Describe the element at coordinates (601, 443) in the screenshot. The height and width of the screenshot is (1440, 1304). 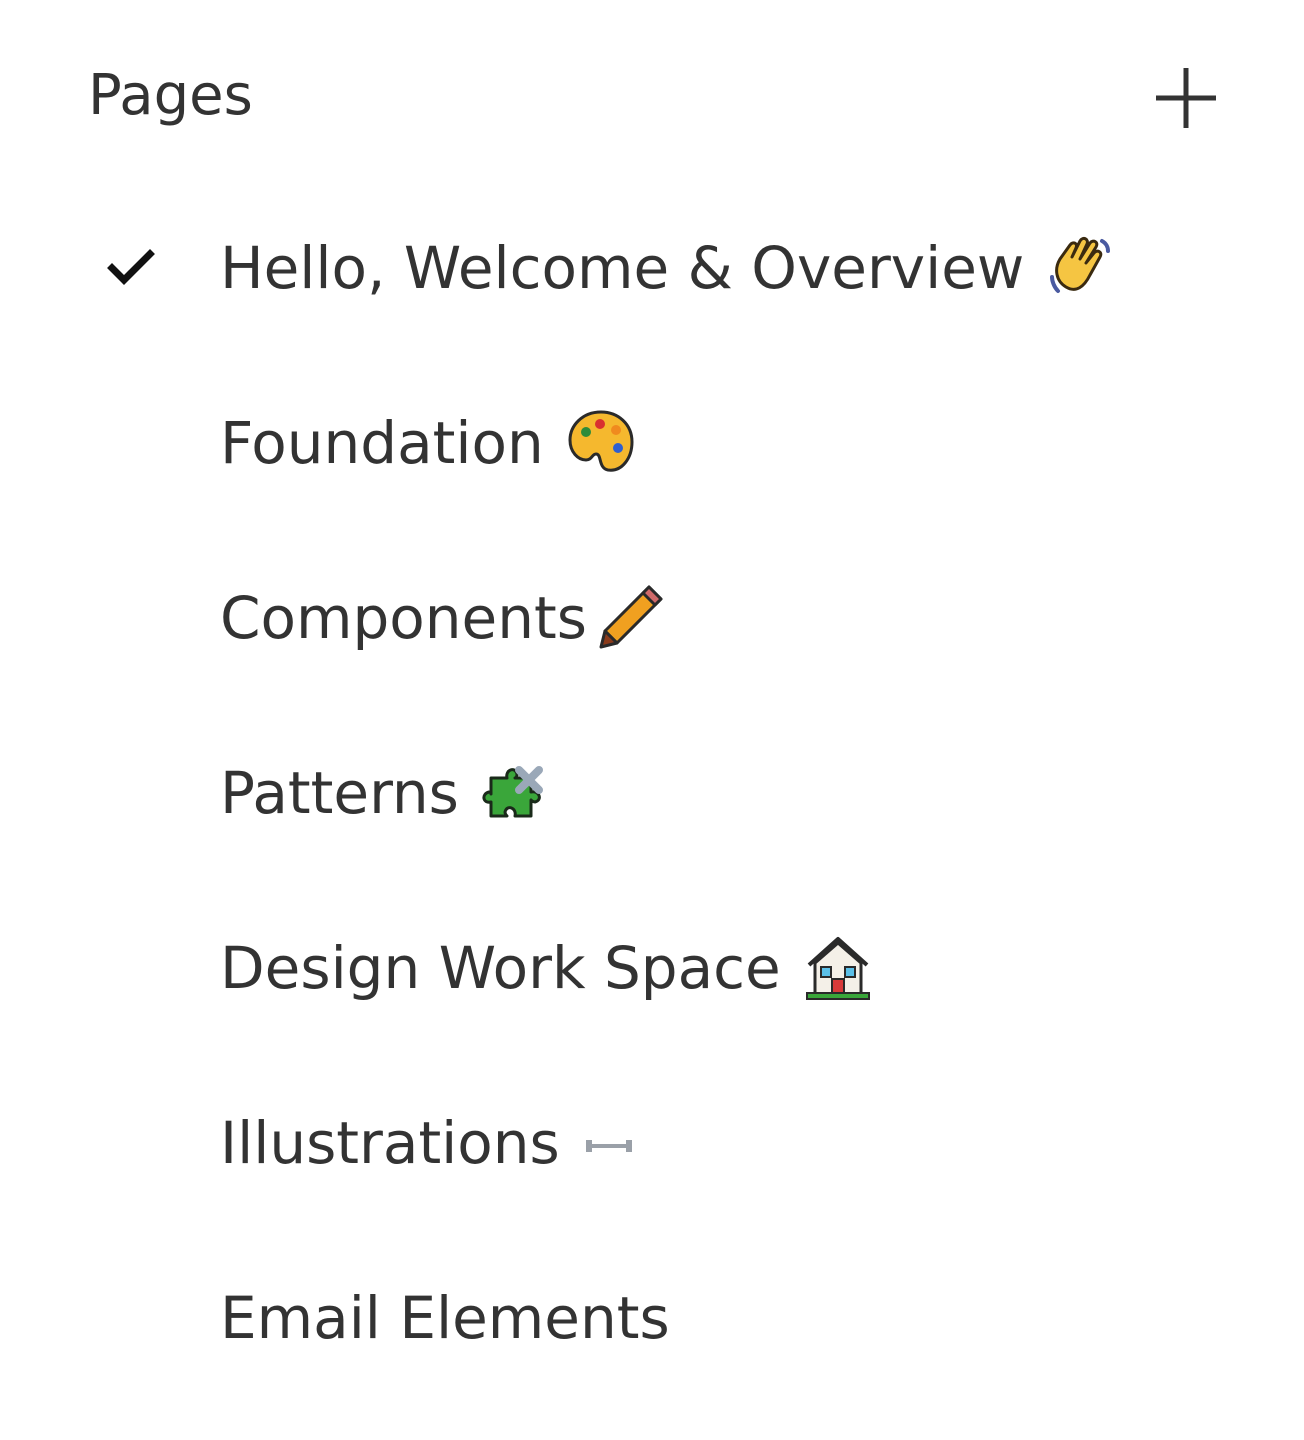
I see `palette-icon` at that location.